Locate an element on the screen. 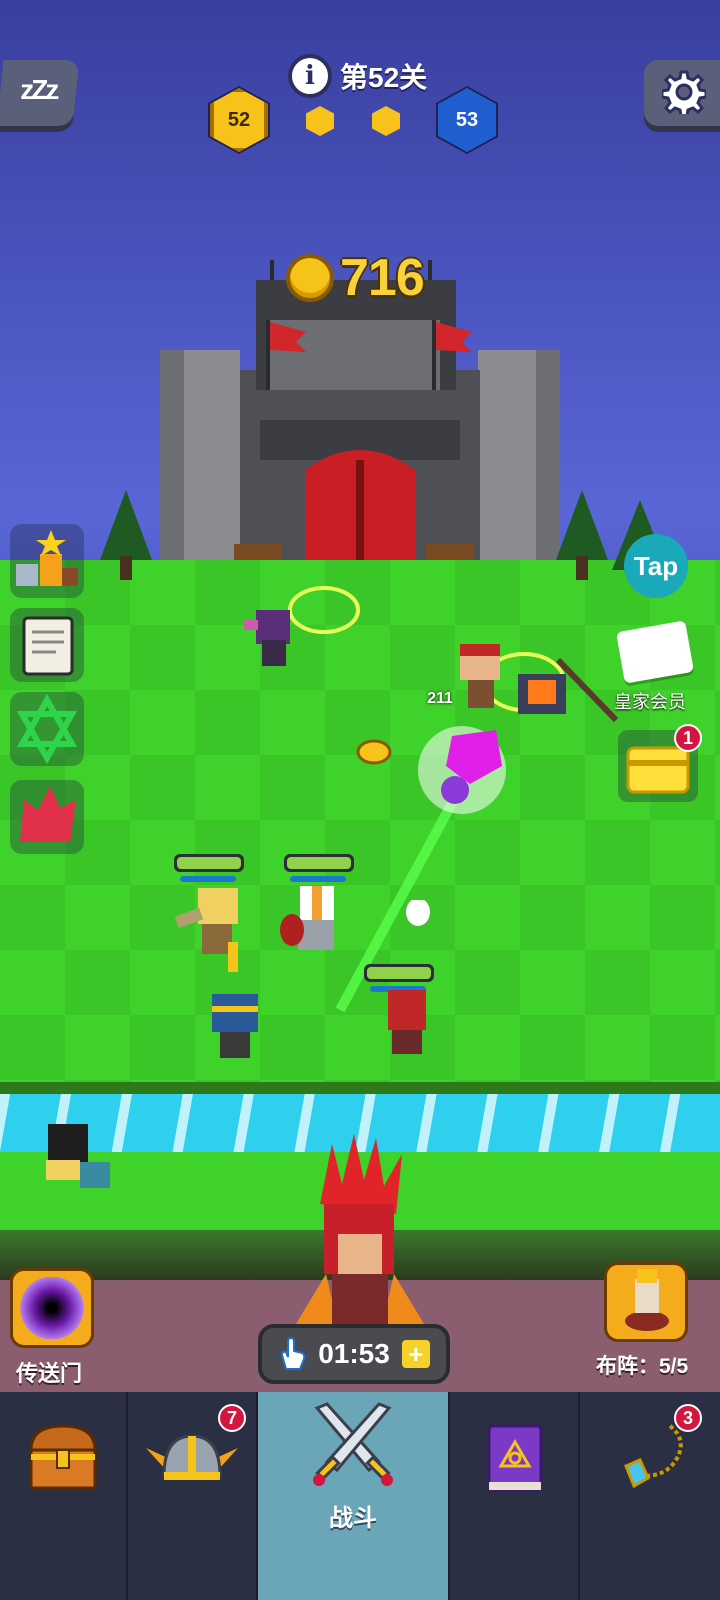 Image resolution: width=720 pixels, height=1600 pixels. red-leaf-icon is located at coordinates (48, 814).